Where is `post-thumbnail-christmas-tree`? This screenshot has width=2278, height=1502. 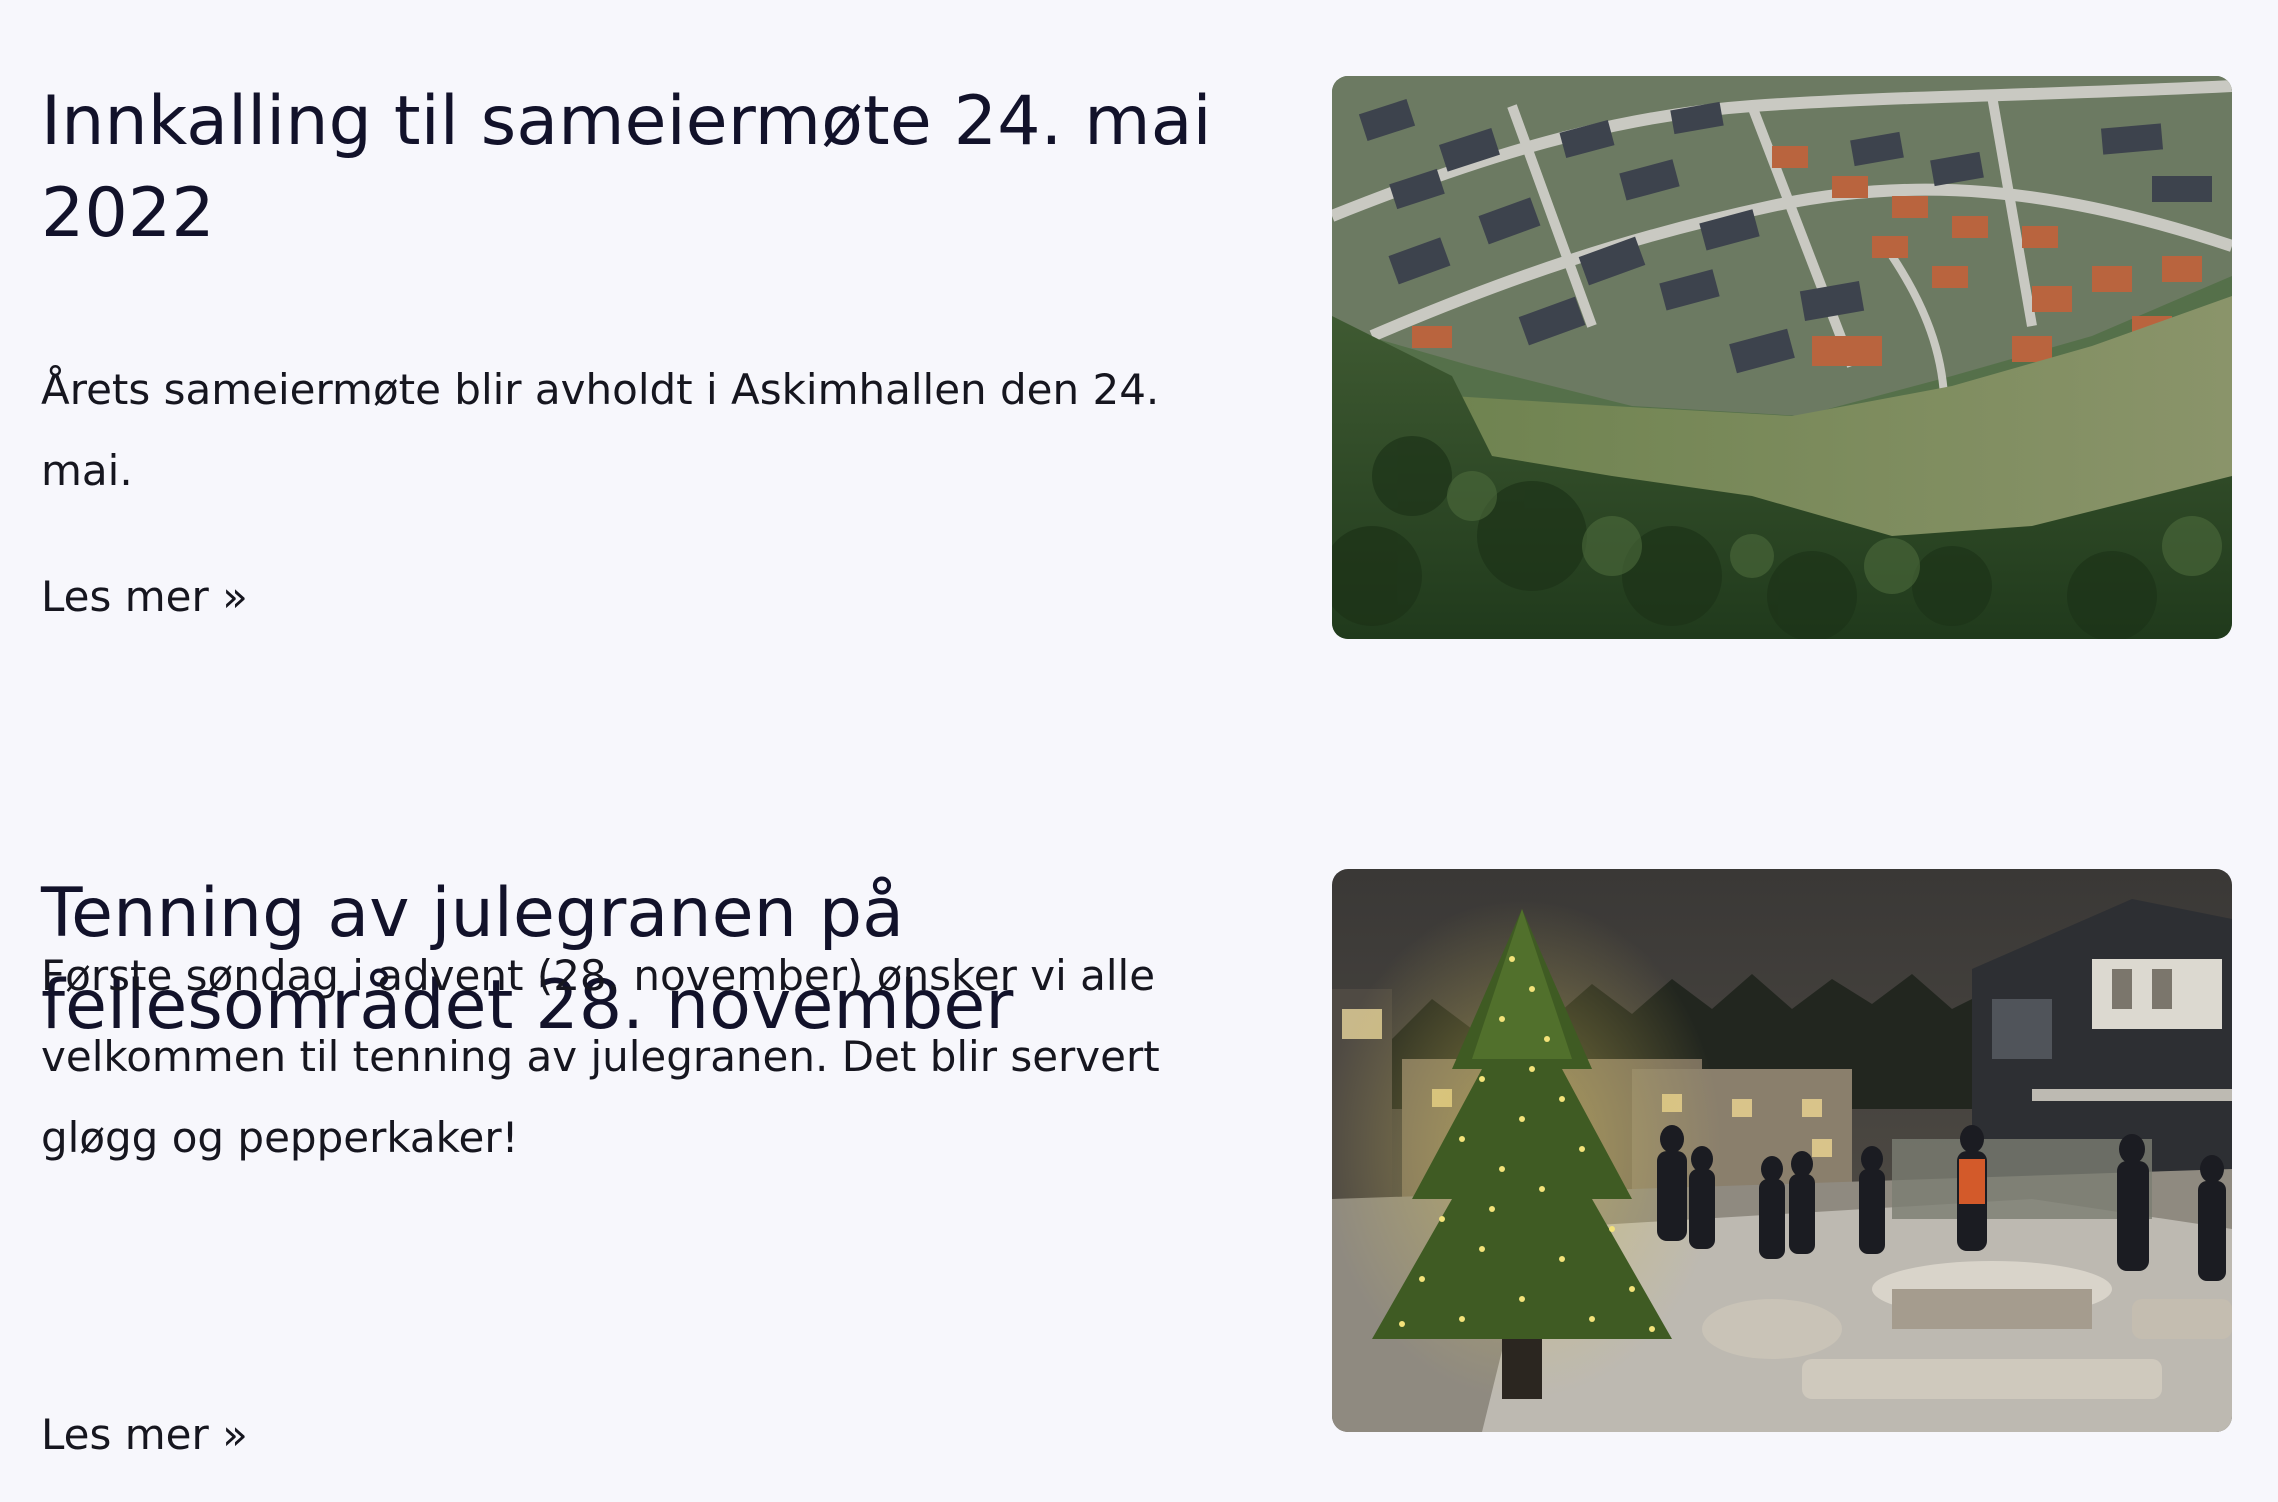 post-thumbnail-christmas-tree is located at coordinates (1782, 1150).